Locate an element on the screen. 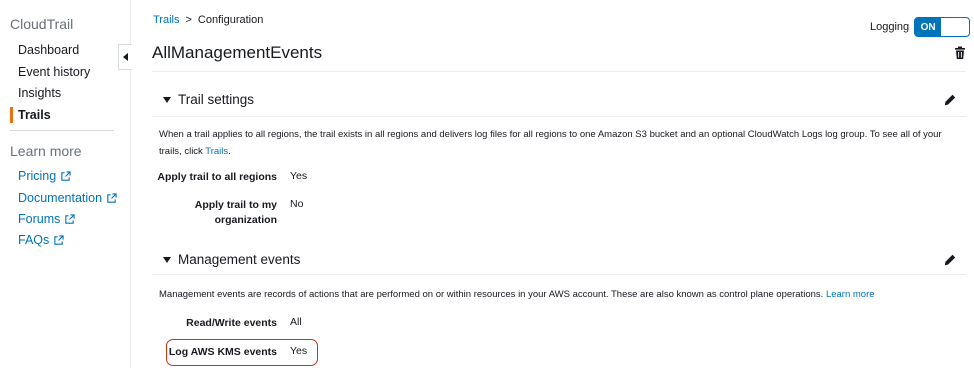 This screenshot has width=974, height=368. sidebar-link-forums: Forums is located at coordinates (47, 219).